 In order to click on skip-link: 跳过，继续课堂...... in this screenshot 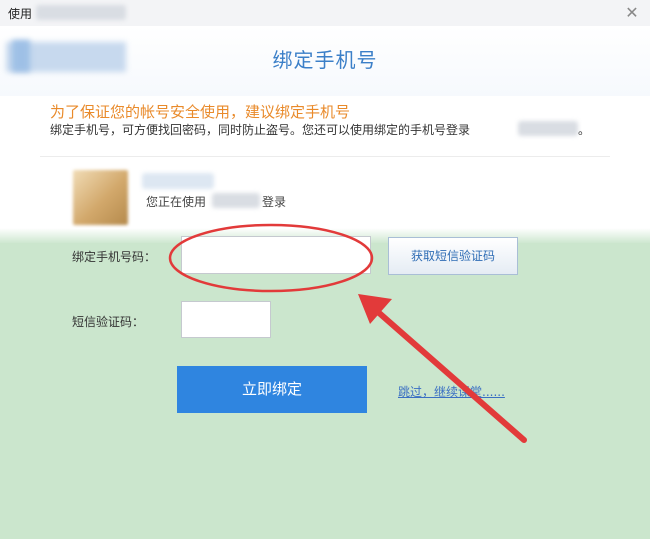, I will do `click(451, 391)`.